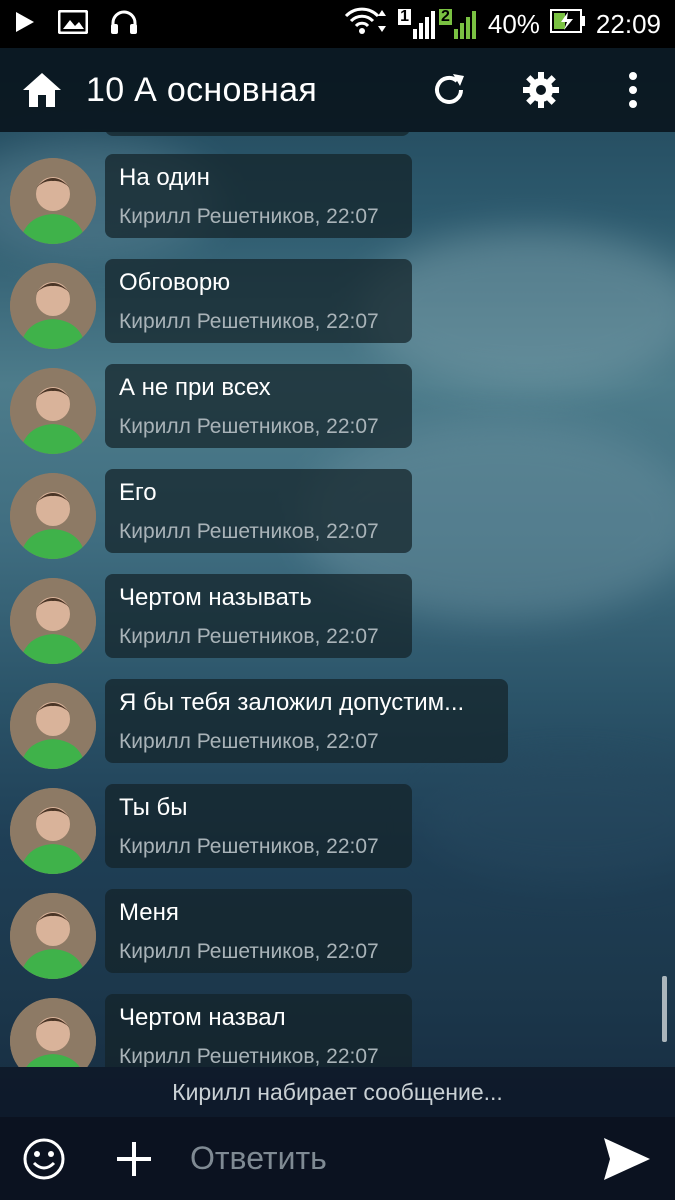  I want to click on home-icon, so click(42, 90).